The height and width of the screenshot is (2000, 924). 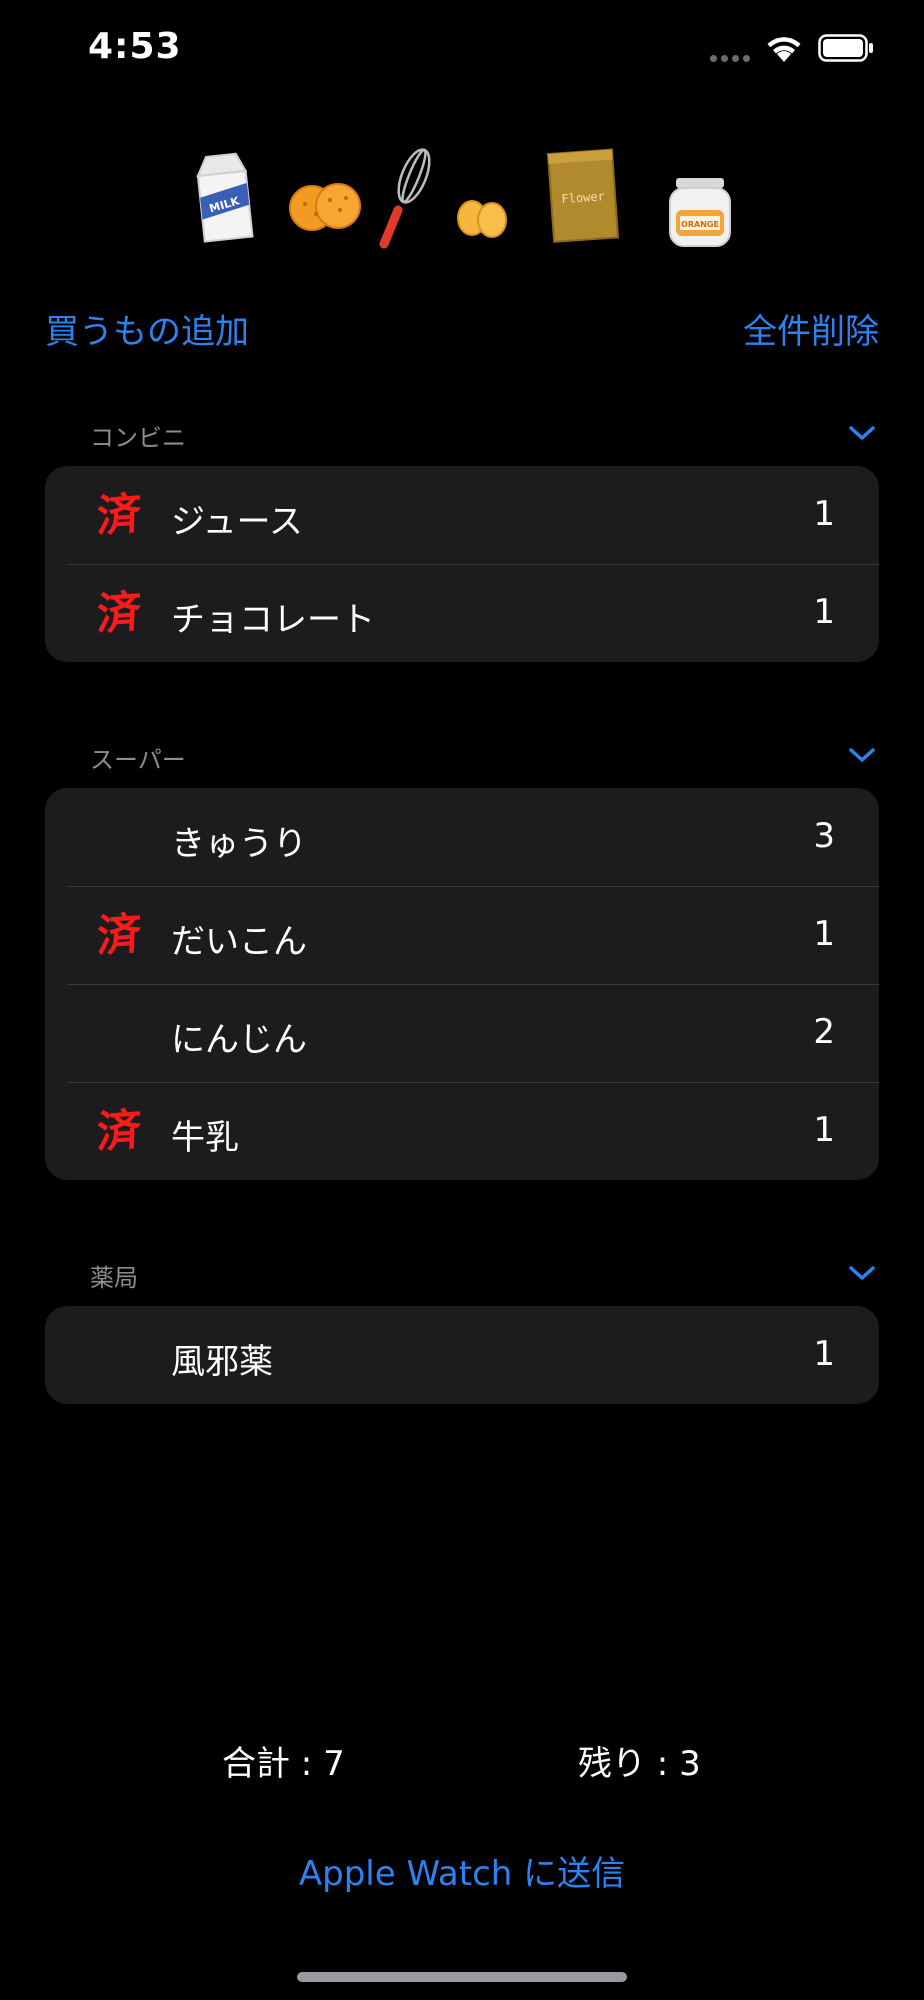 I want to click on add-item-button: 買うもの追加, so click(x=147, y=328).